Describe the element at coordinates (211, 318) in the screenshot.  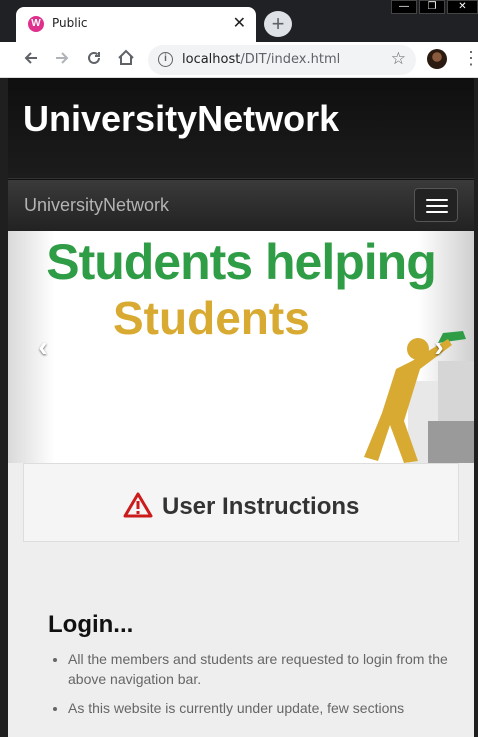
I see `carousel-subheading: Students` at that location.